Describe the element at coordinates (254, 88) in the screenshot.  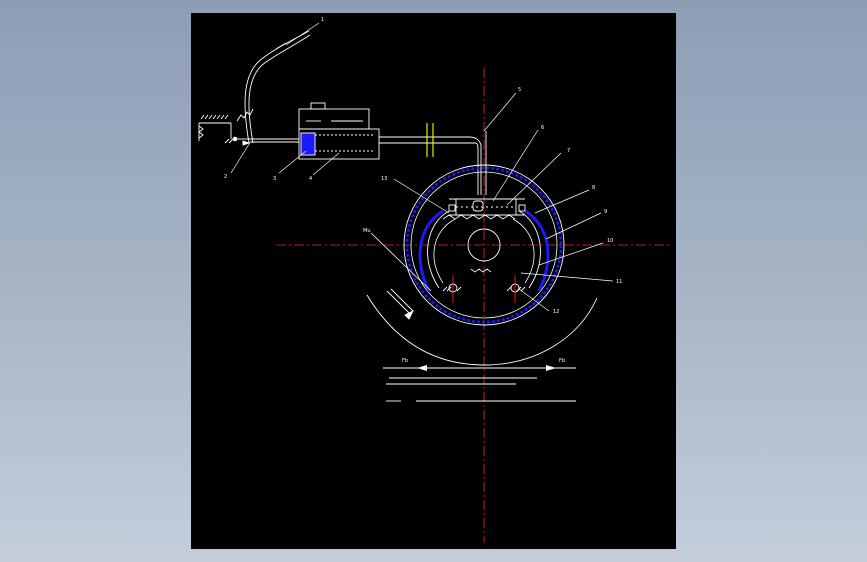
I see `brake-pedal` at that location.